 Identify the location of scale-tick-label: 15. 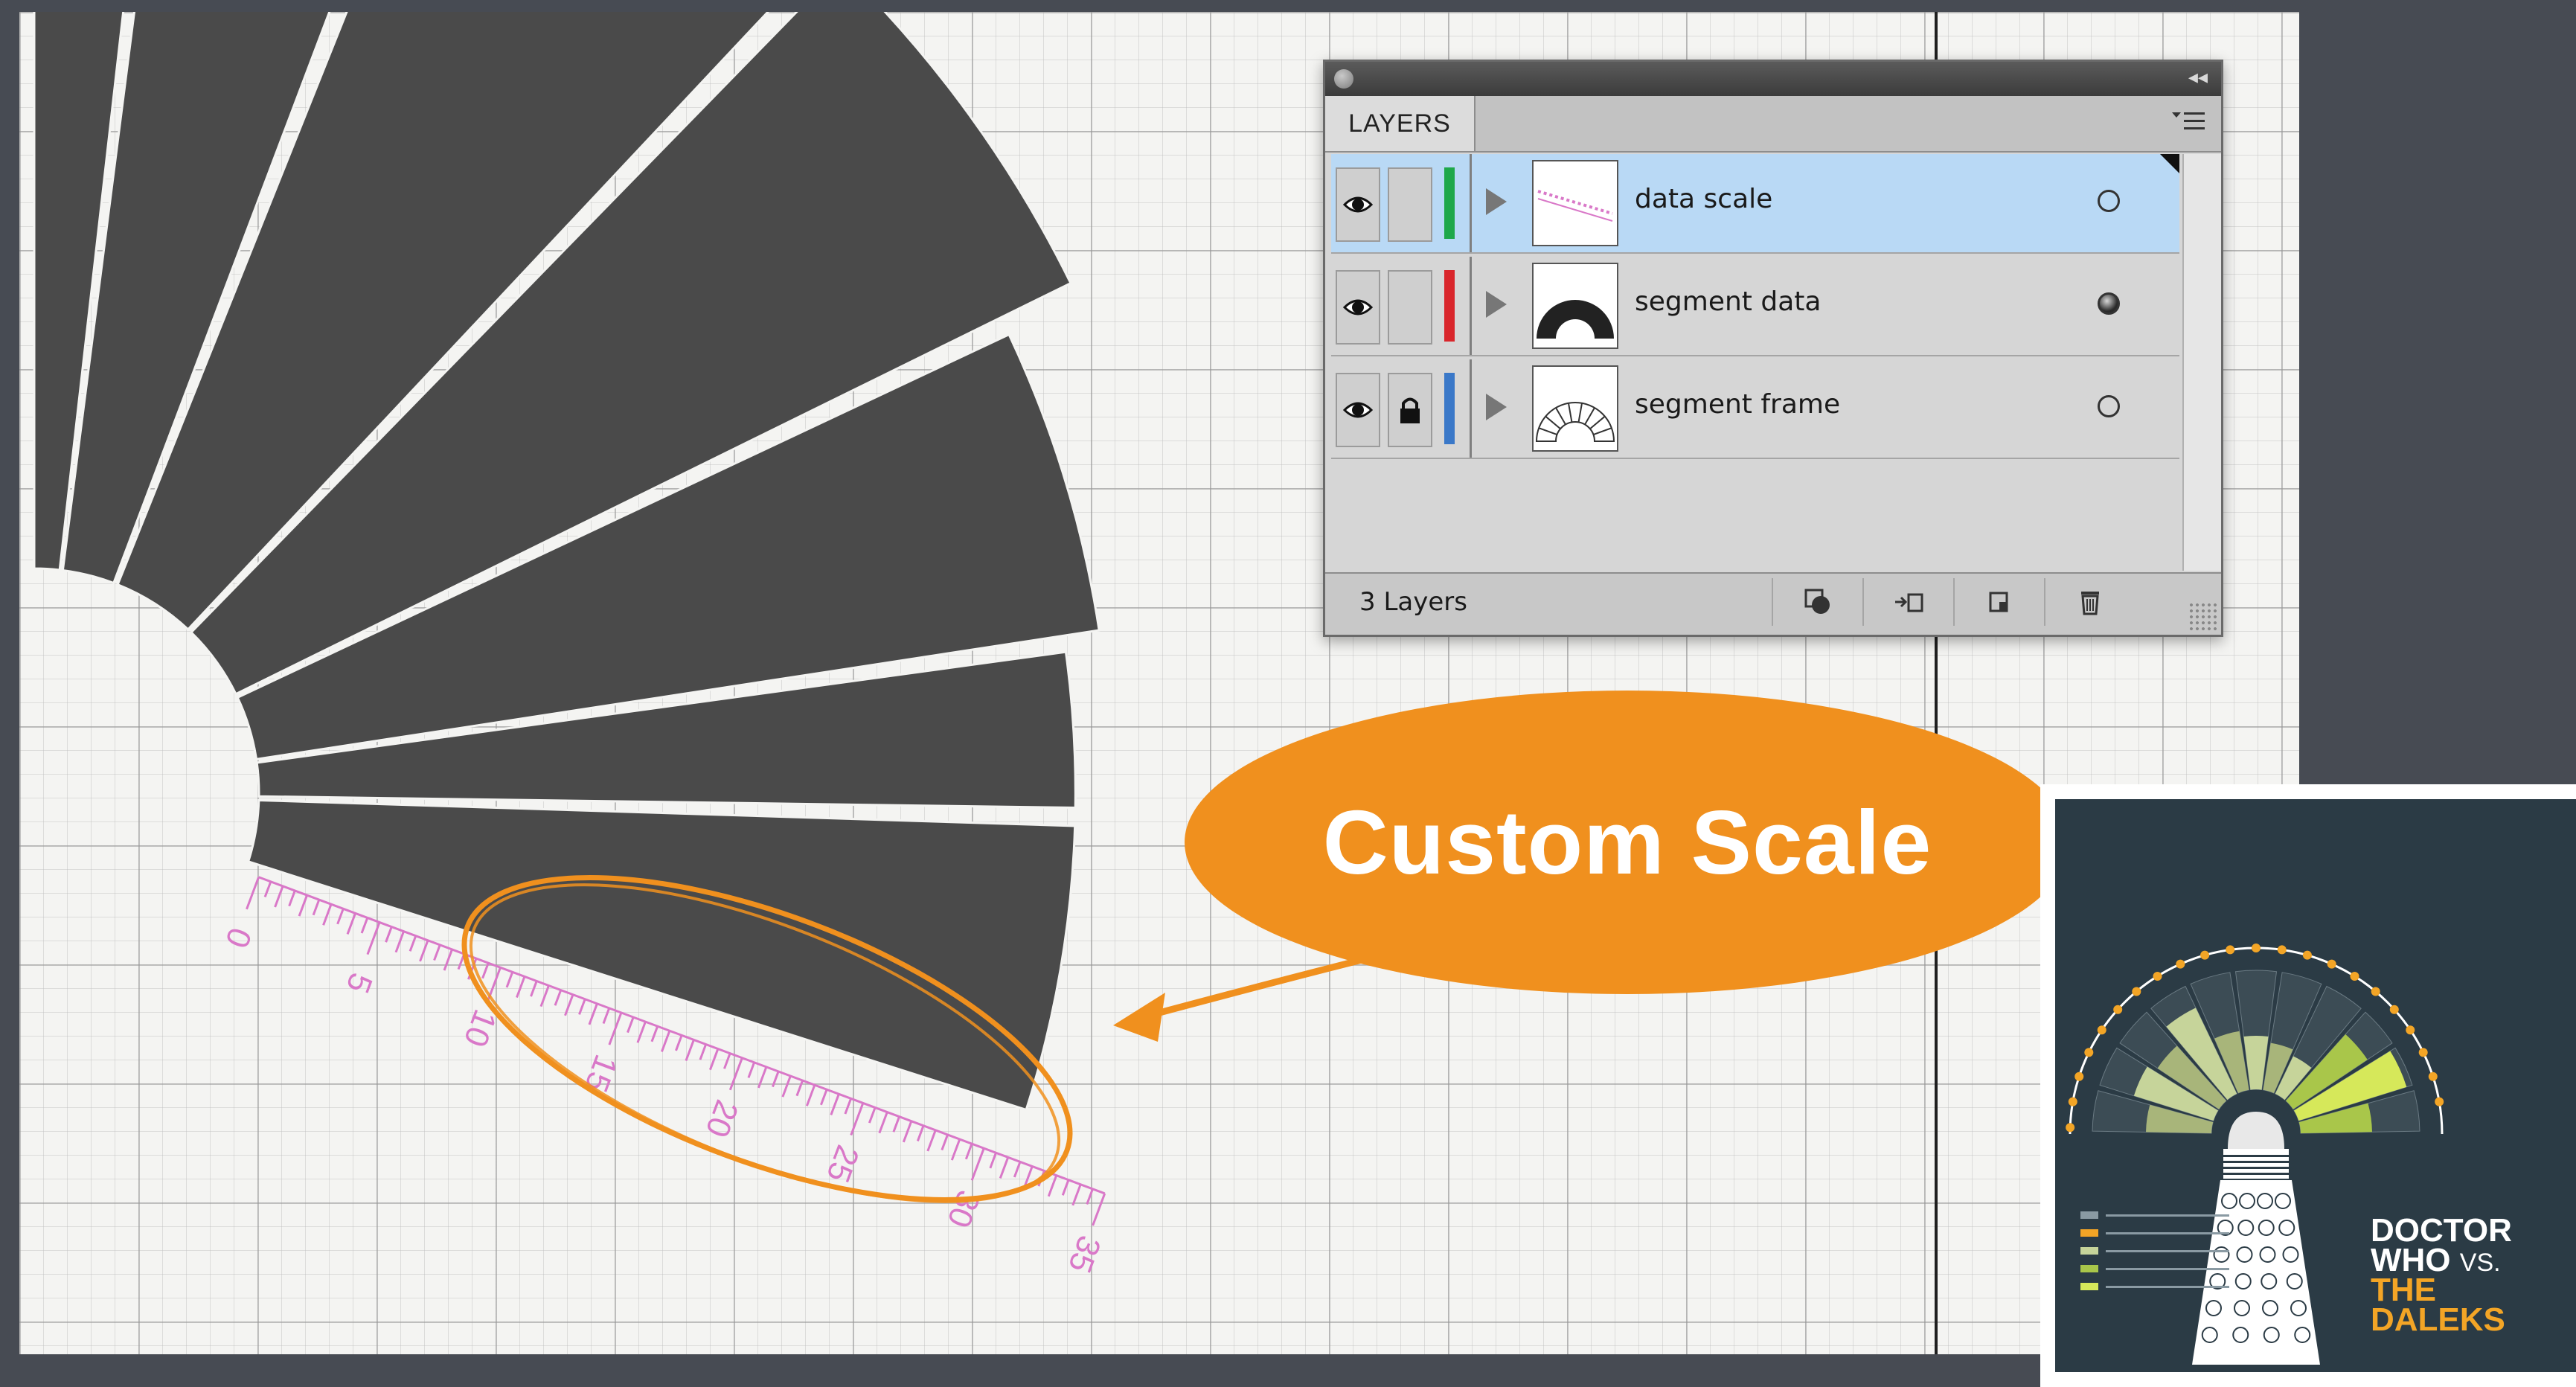
(601, 1073).